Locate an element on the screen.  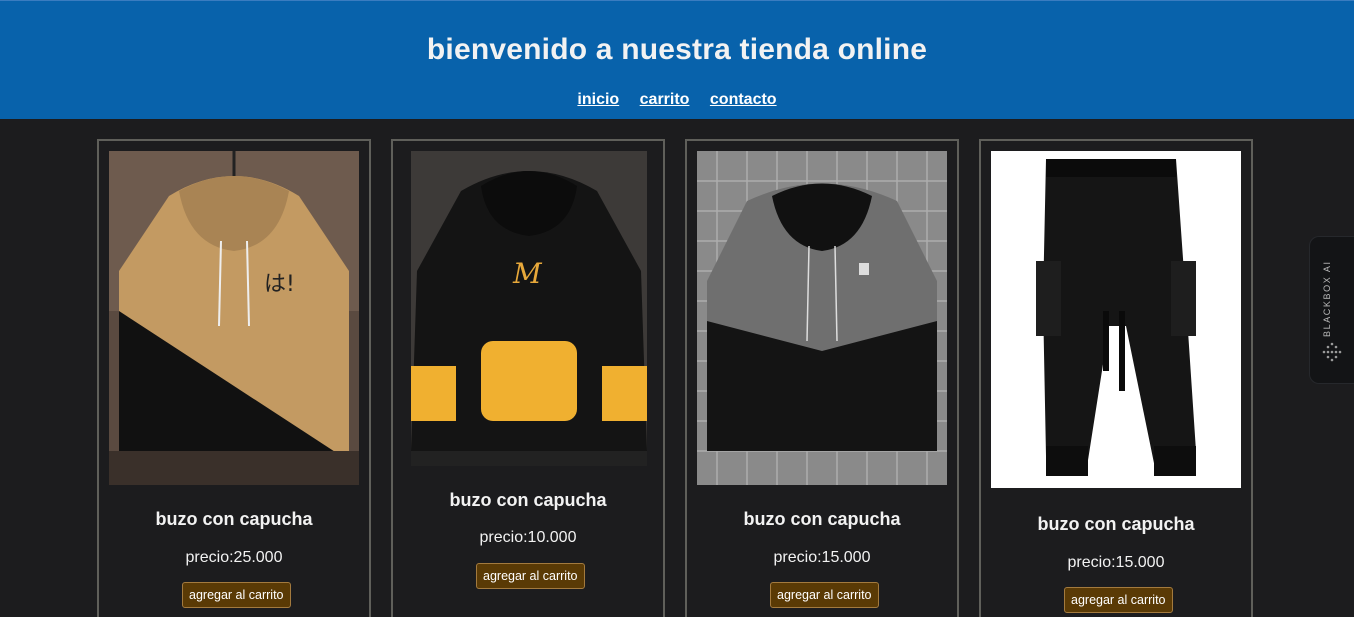
page-title: bienvenido a nuestra tienda online is located at coordinates (677, 49).